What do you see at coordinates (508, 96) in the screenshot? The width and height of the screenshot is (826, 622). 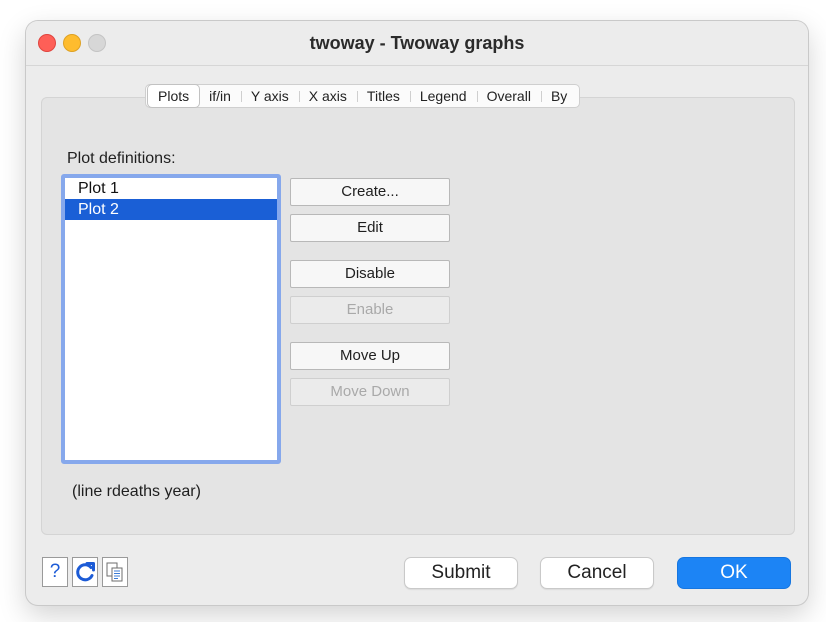 I see `tab-overall: Overall` at bounding box center [508, 96].